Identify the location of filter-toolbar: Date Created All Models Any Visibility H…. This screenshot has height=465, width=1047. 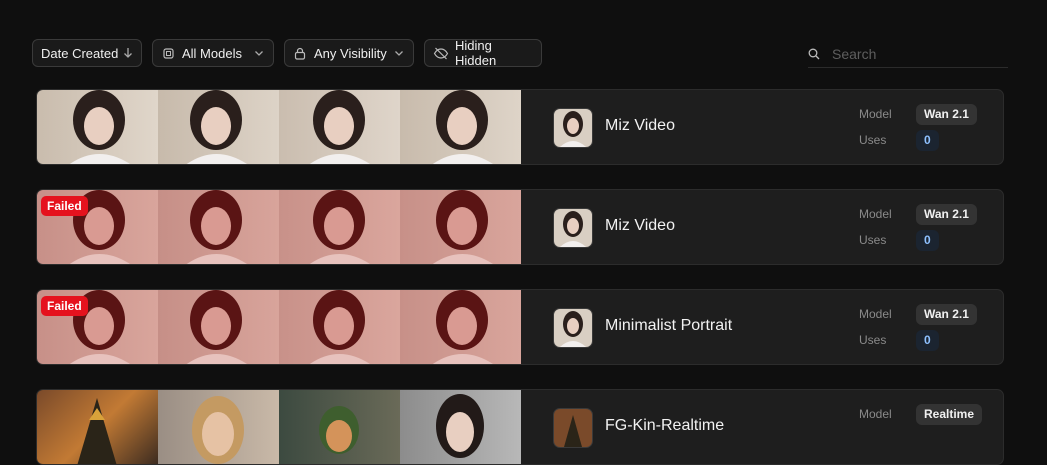
(520, 53).